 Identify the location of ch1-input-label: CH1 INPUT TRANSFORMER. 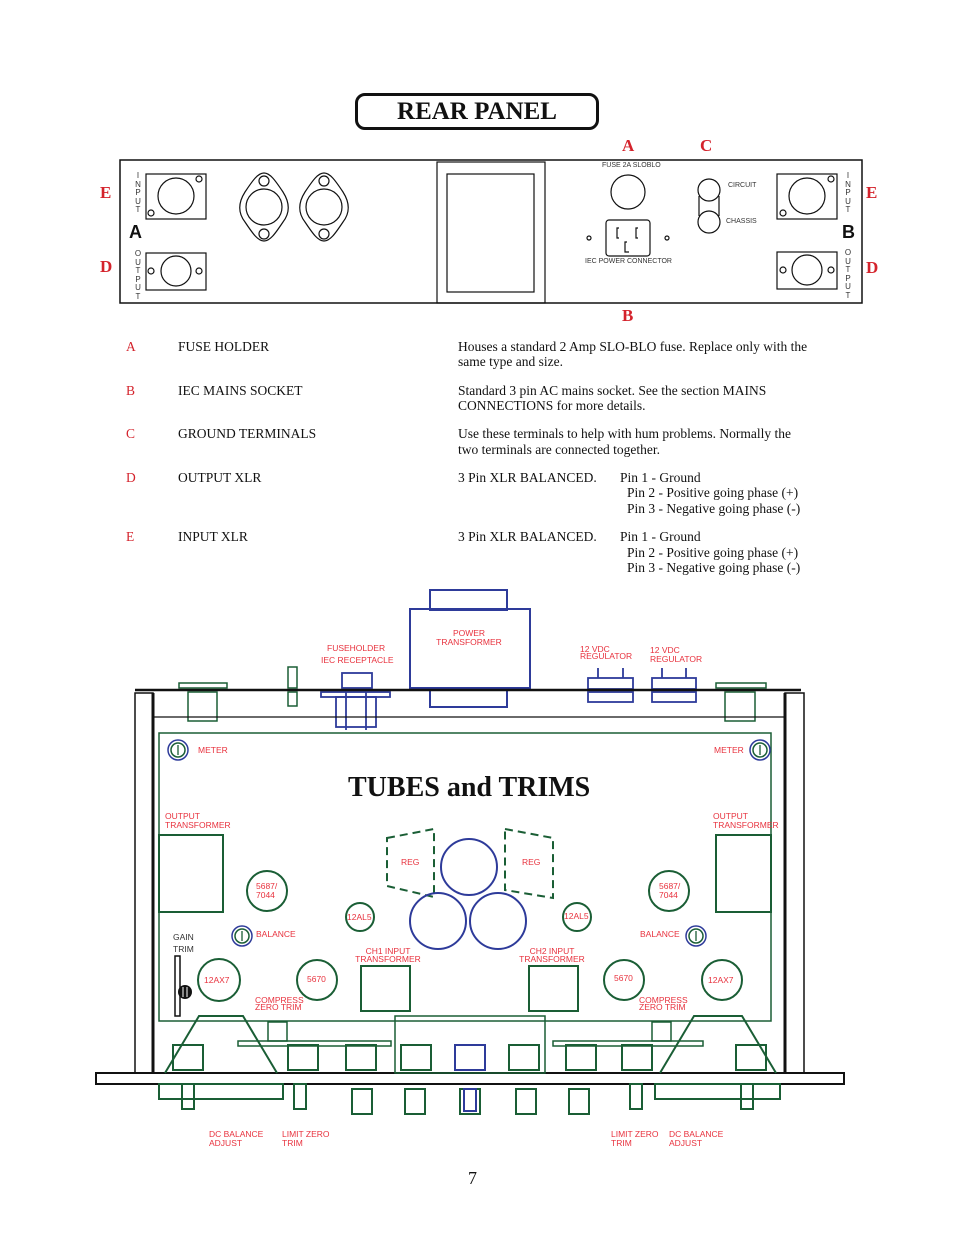
(388, 955).